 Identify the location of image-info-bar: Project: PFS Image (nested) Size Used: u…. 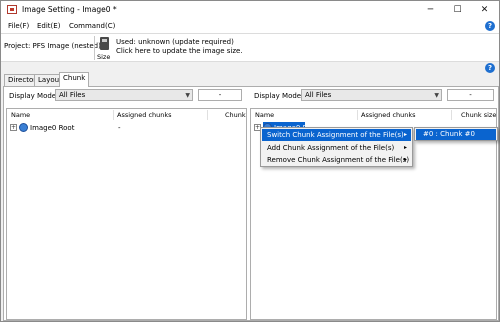
(250, 47).